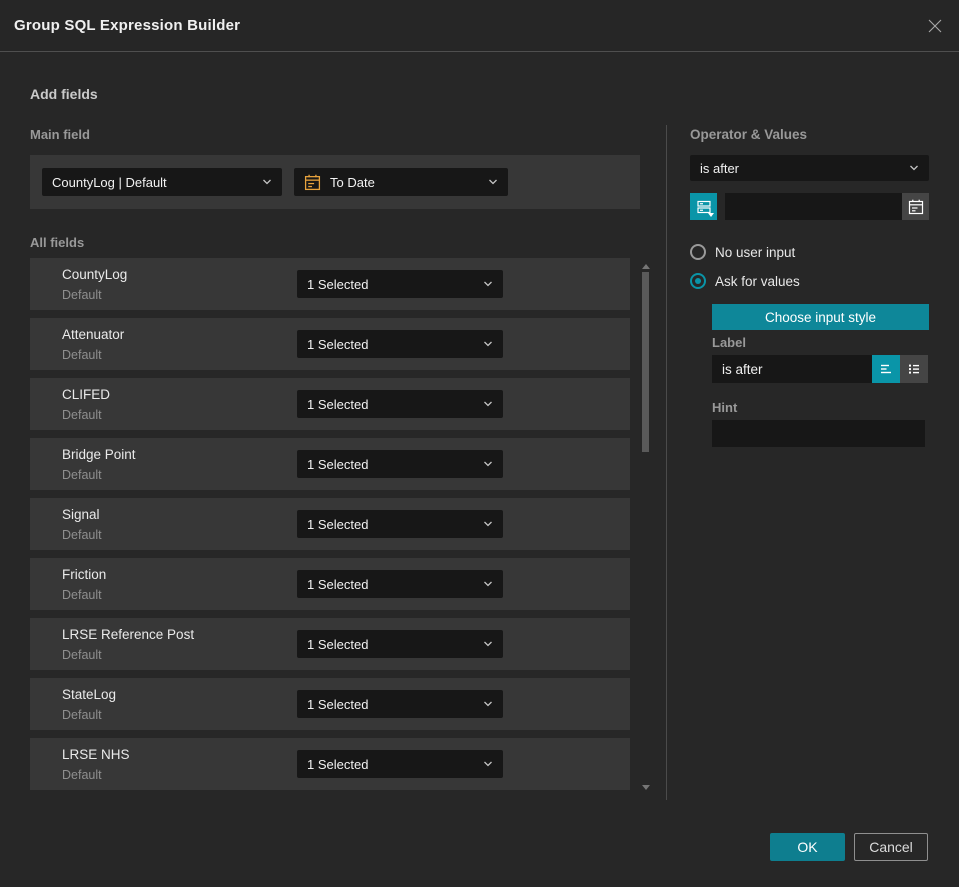 Image resolution: width=959 pixels, height=887 pixels. I want to click on dialog-header: Group SQL Expression Builder, so click(479, 26).